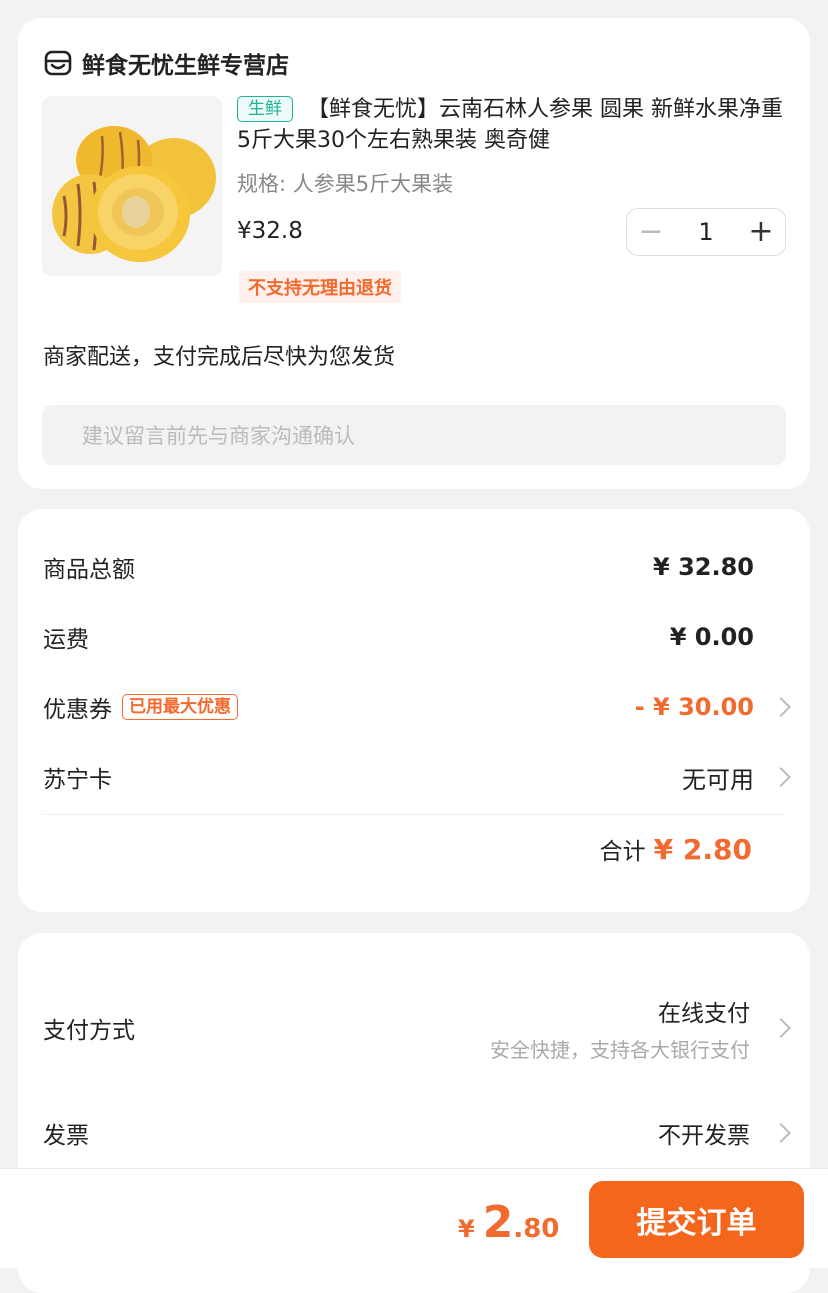 The image size is (828, 1293). What do you see at coordinates (417, 1133) in the screenshot?
I see `invoice-row: 发票 不开发票` at bounding box center [417, 1133].